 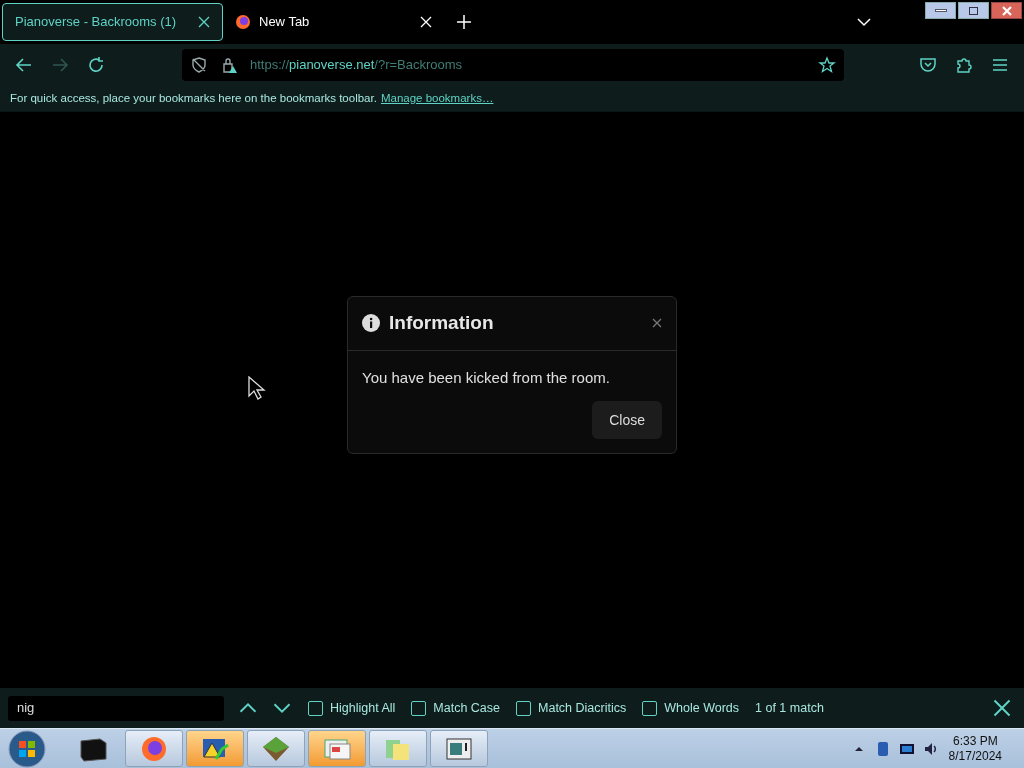 What do you see at coordinates (513, 65) in the screenshot?
I see `address-bar: https://pianoverse.net/?r=Backrooms` at bounding box center [513, 65].